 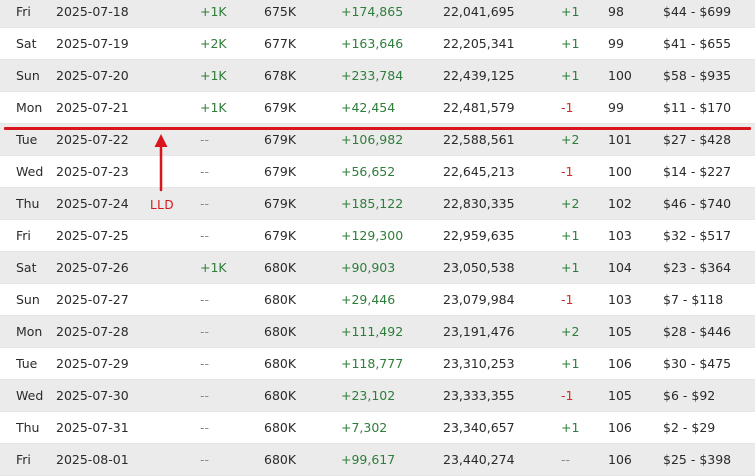 I want to click on total-views-cell: 22,439,125, so click(x=479, y=75).